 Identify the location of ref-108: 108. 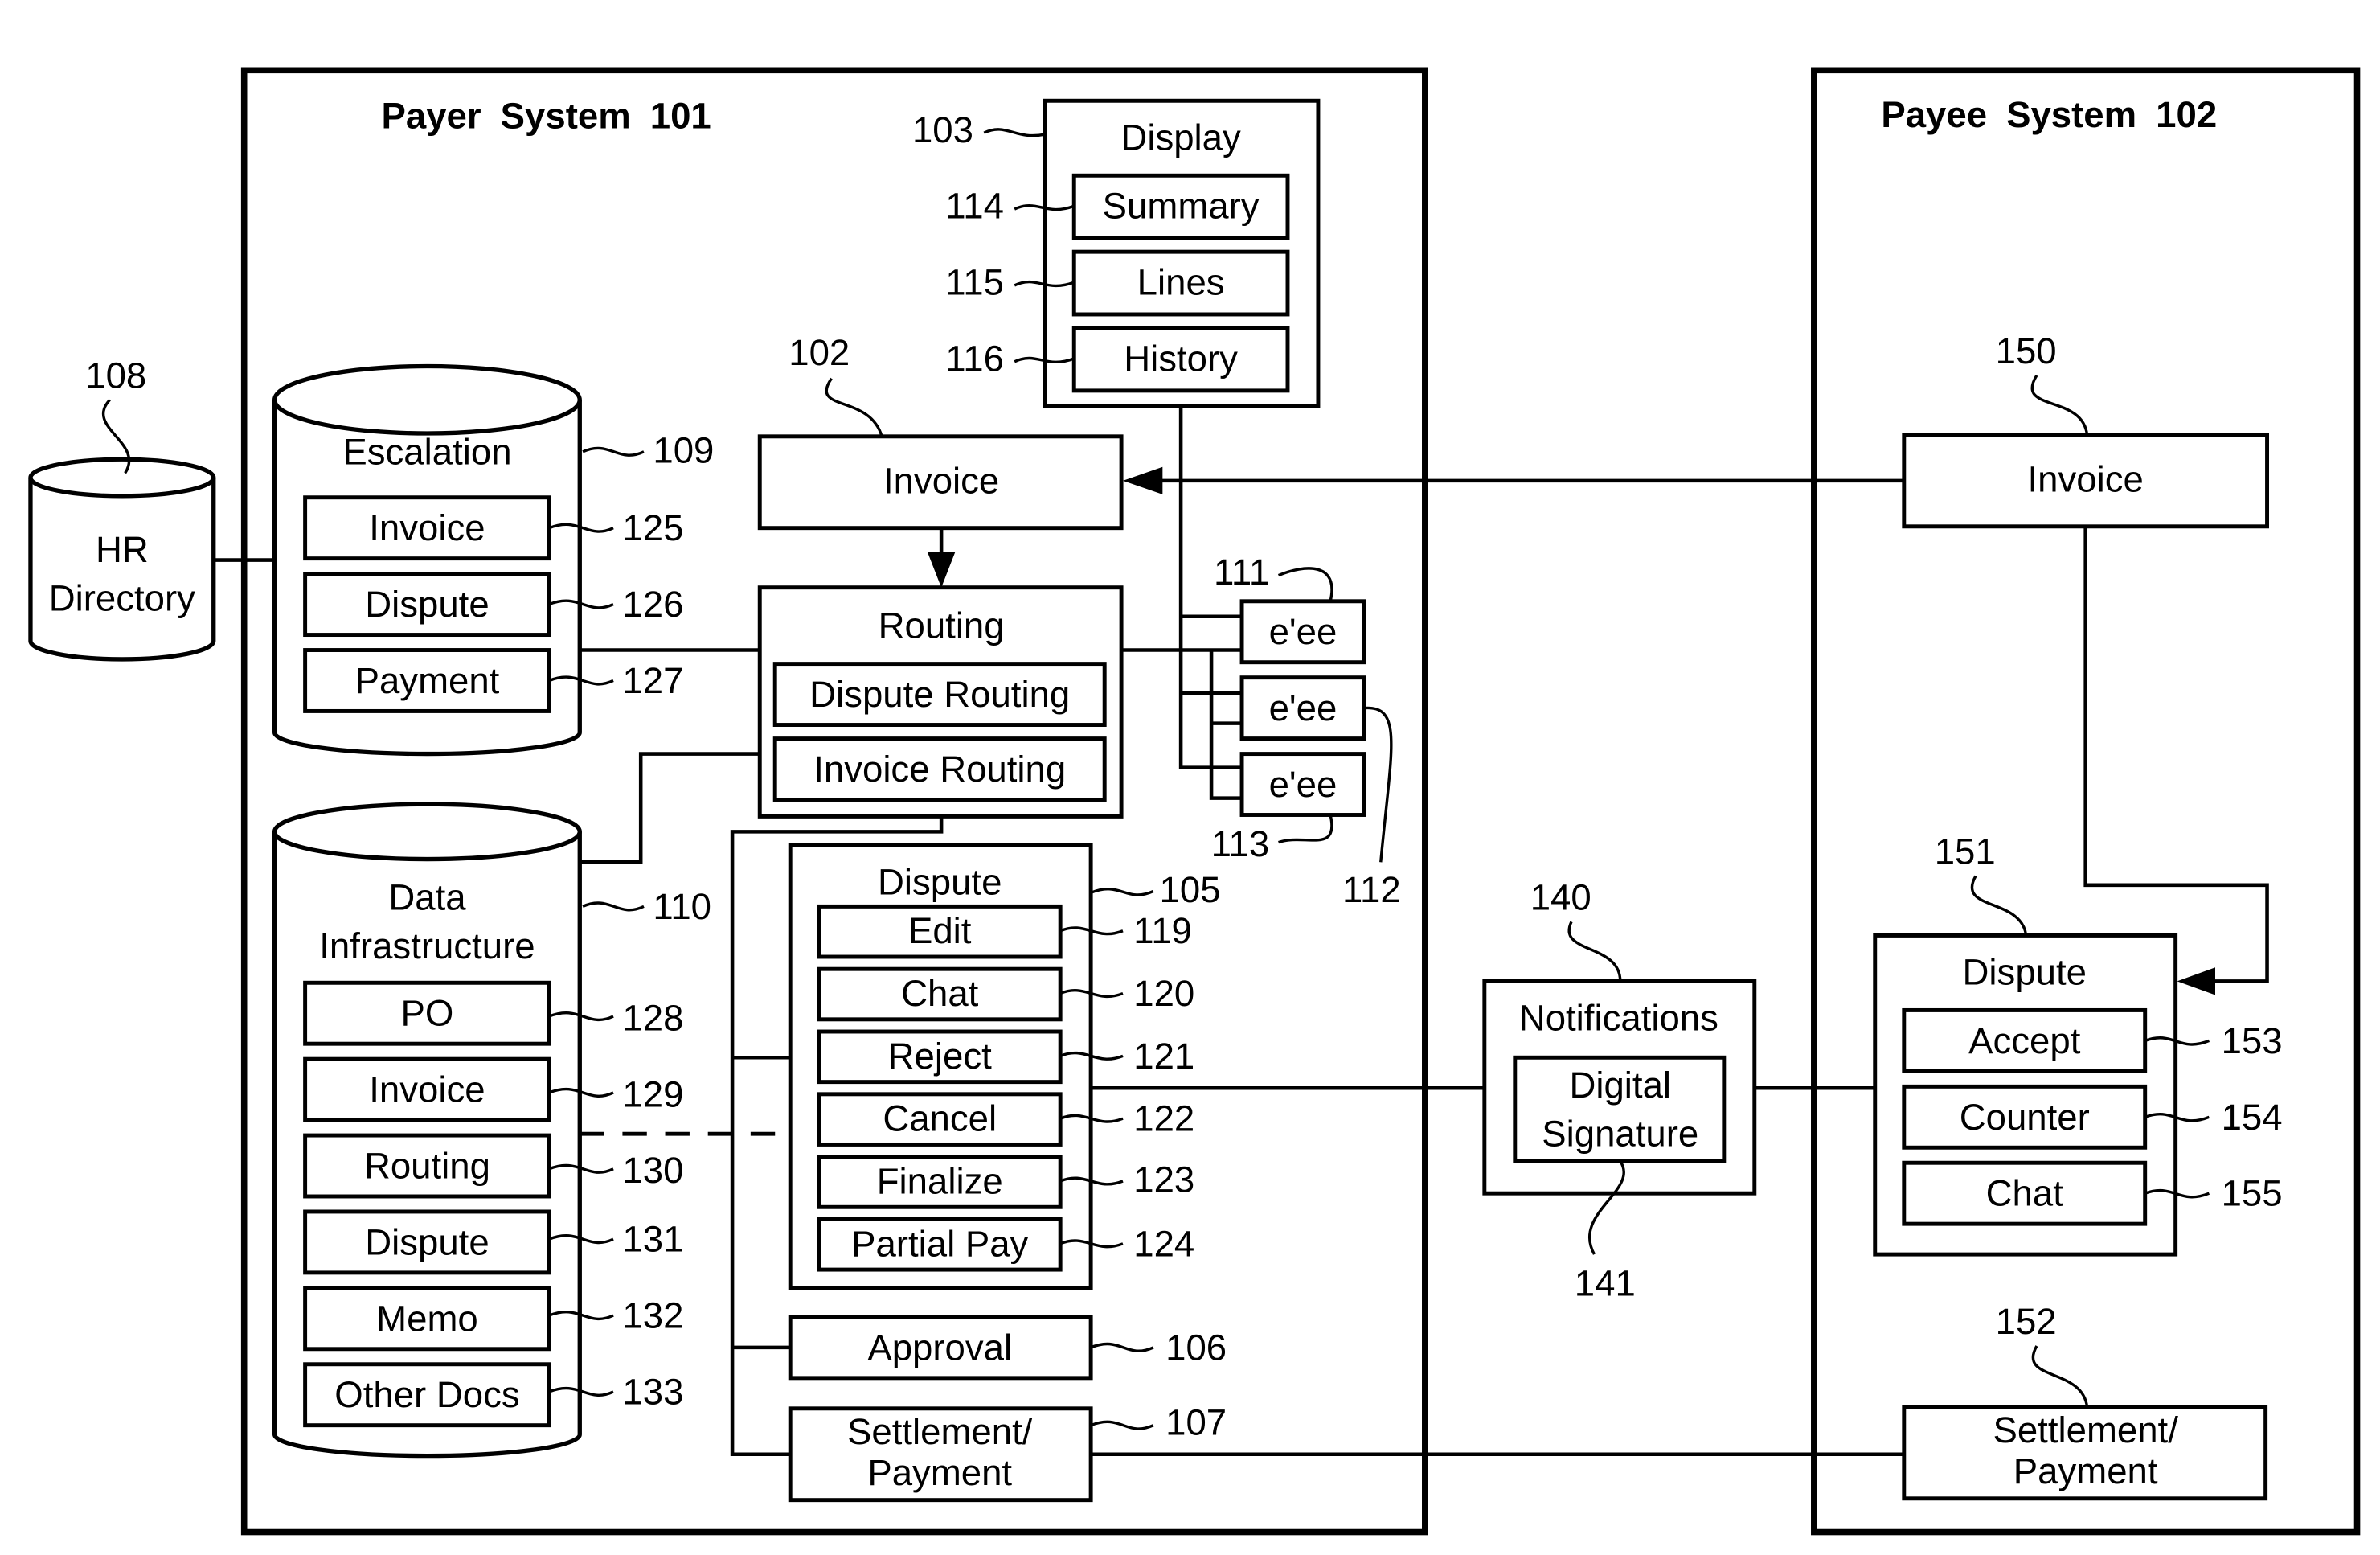
(115, 375).